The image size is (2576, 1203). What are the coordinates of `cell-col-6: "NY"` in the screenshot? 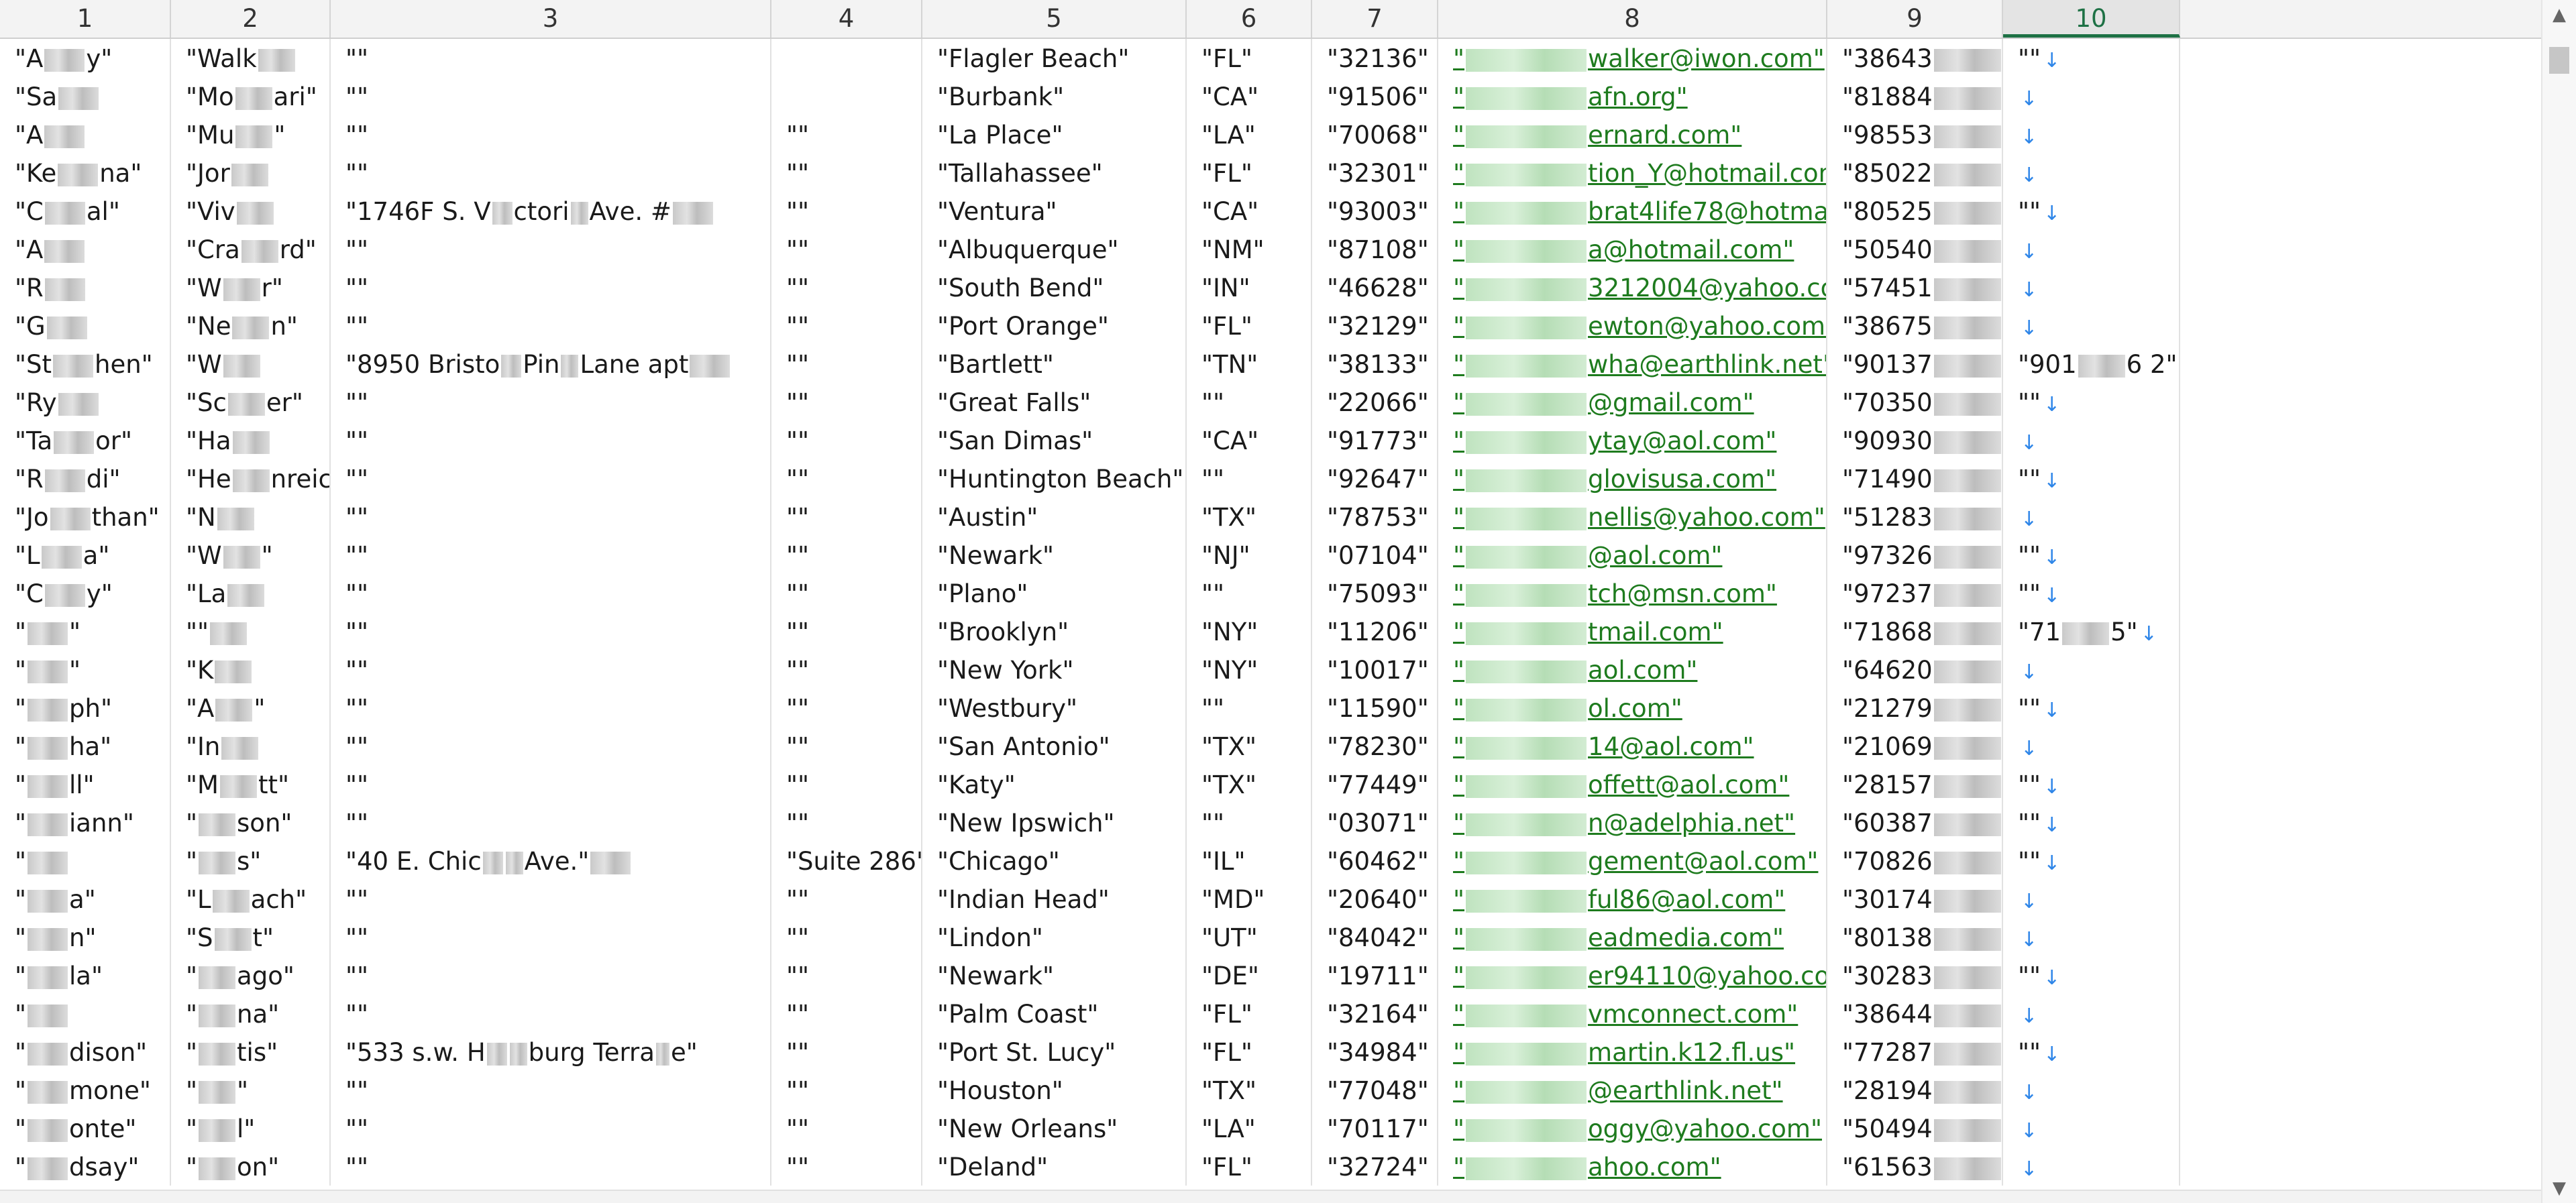 It's located at (1249, 631).